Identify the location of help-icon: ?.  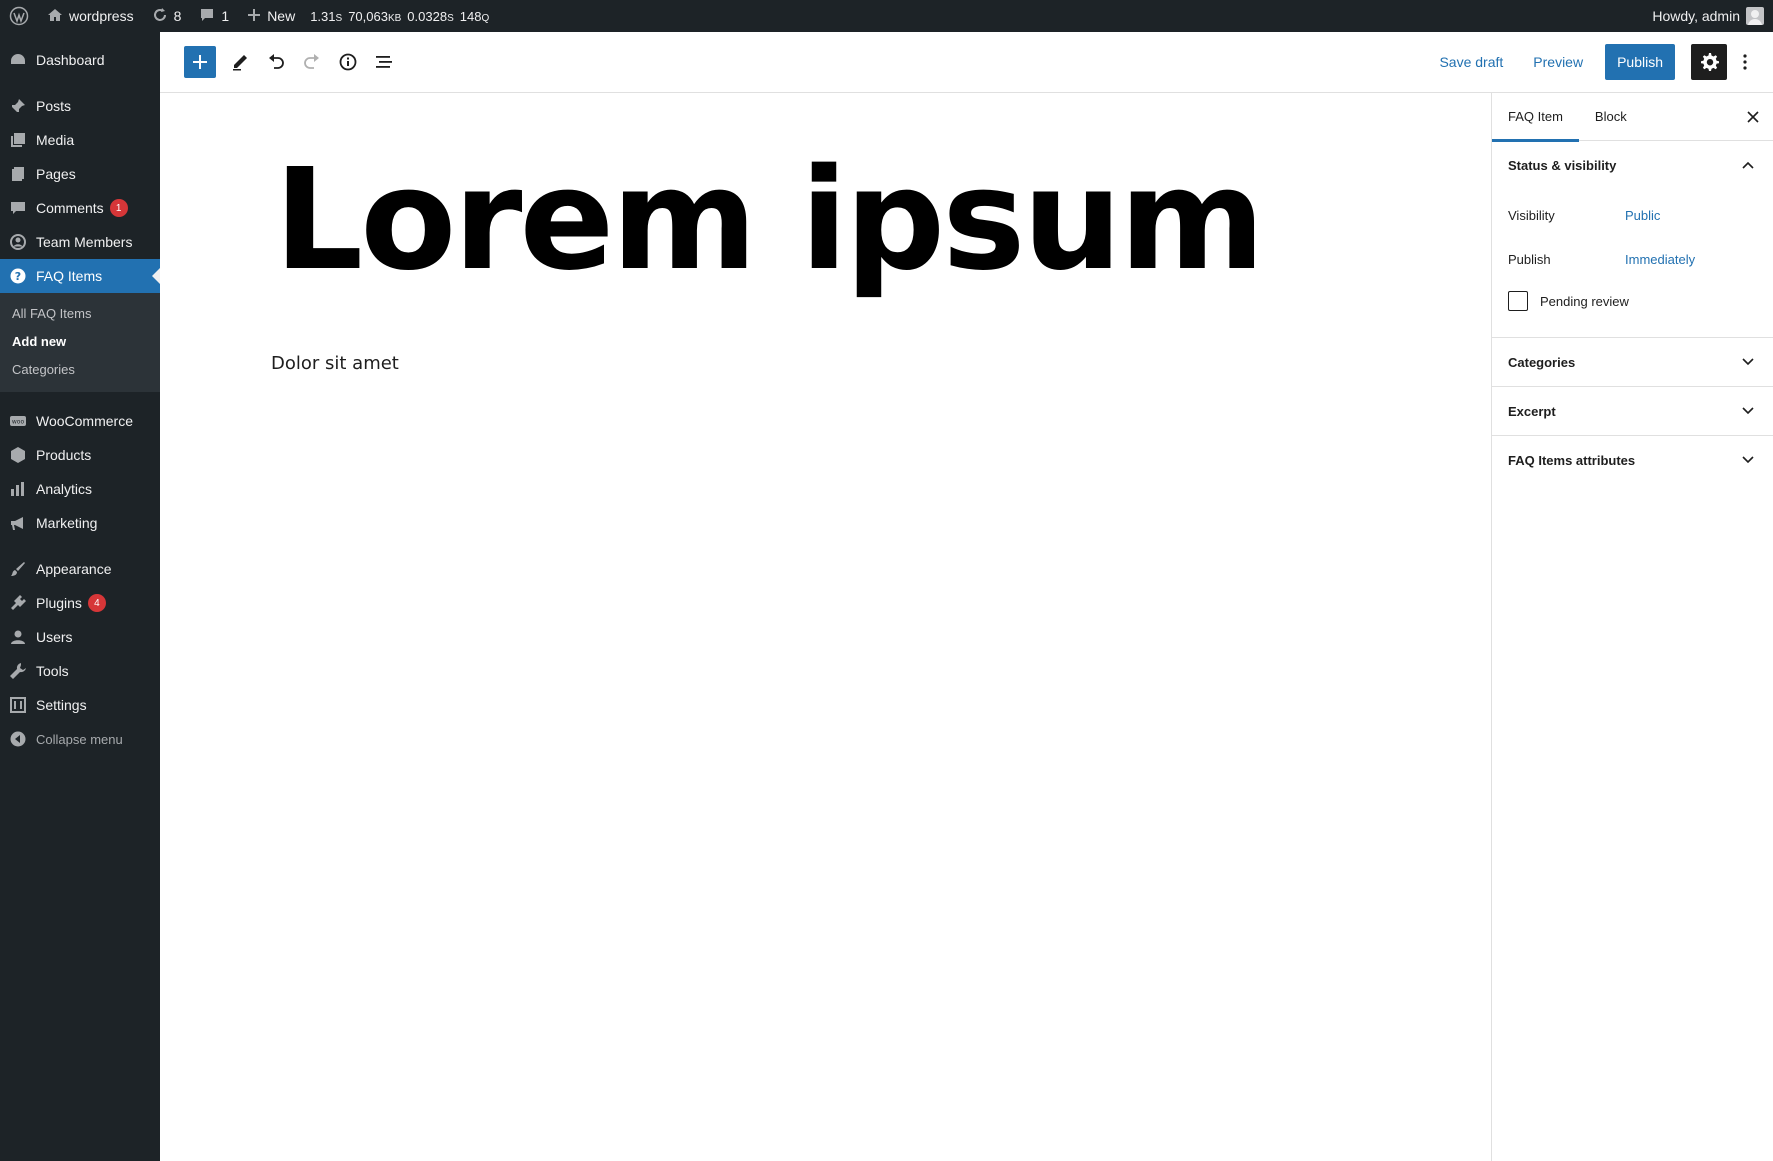
(18, 276).